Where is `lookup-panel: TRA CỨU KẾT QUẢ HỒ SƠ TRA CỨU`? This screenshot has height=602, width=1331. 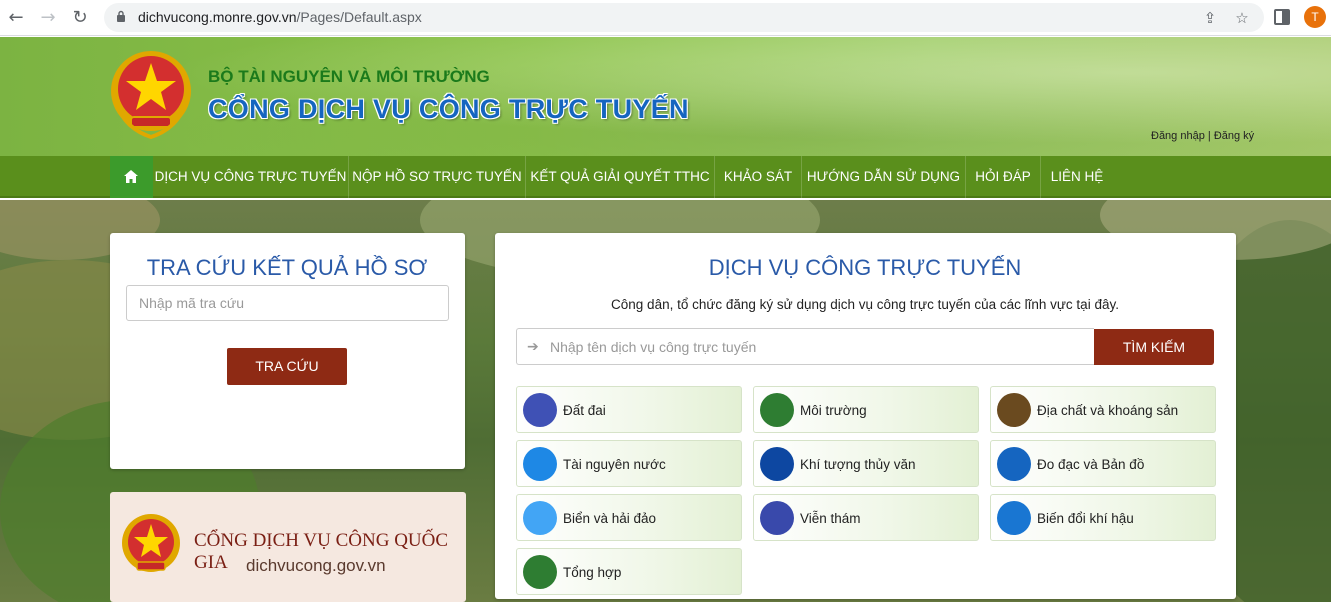
lookup-panel: TRA CỨU KẾT QUẢ HỒ SƠ TRA CỨU is located at coordinates (287, 351).